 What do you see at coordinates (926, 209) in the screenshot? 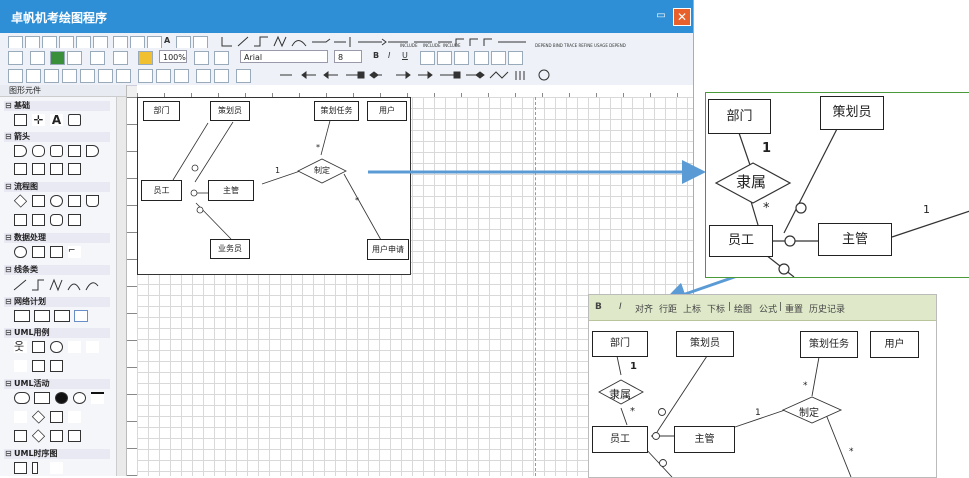
I see `zoom1-card-one-2: 1` at bounding box center [926, 209].